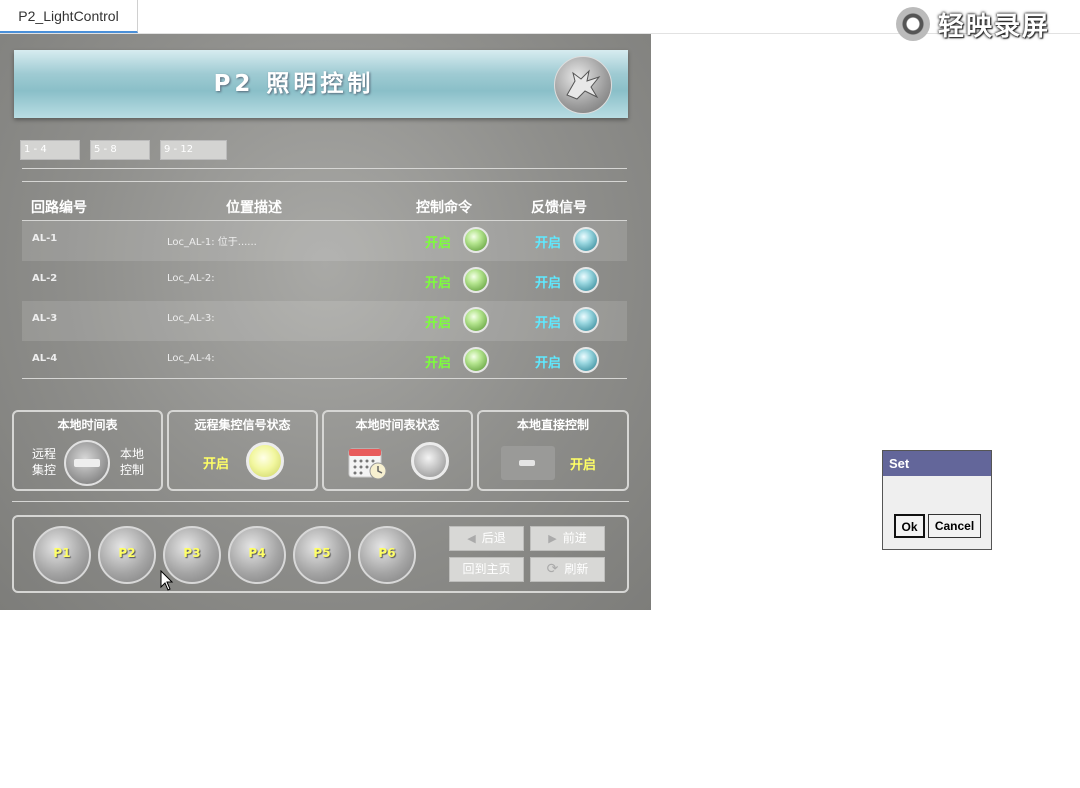 Image resolution: width=1080 pixels, height=788 pixels. What do you see at coordinates (132, 470) in the screenshot?
I see `local-label-2: 控制` at bounding box center [132, 470].